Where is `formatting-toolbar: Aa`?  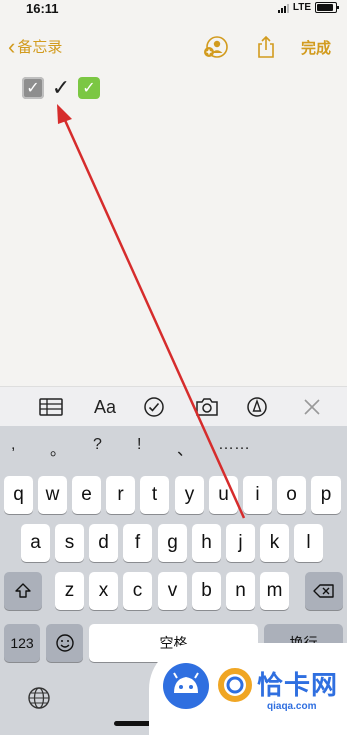
formatting-toolbar: Aa is located at coordinates (173, 406).